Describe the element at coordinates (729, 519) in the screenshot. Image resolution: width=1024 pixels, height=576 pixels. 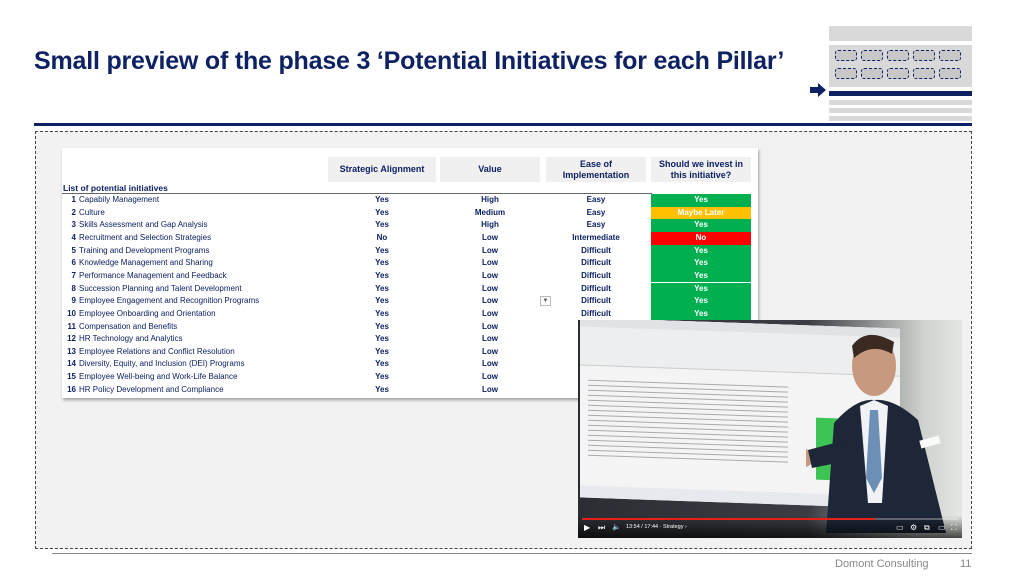
I see `video-progress-fill` at that location.